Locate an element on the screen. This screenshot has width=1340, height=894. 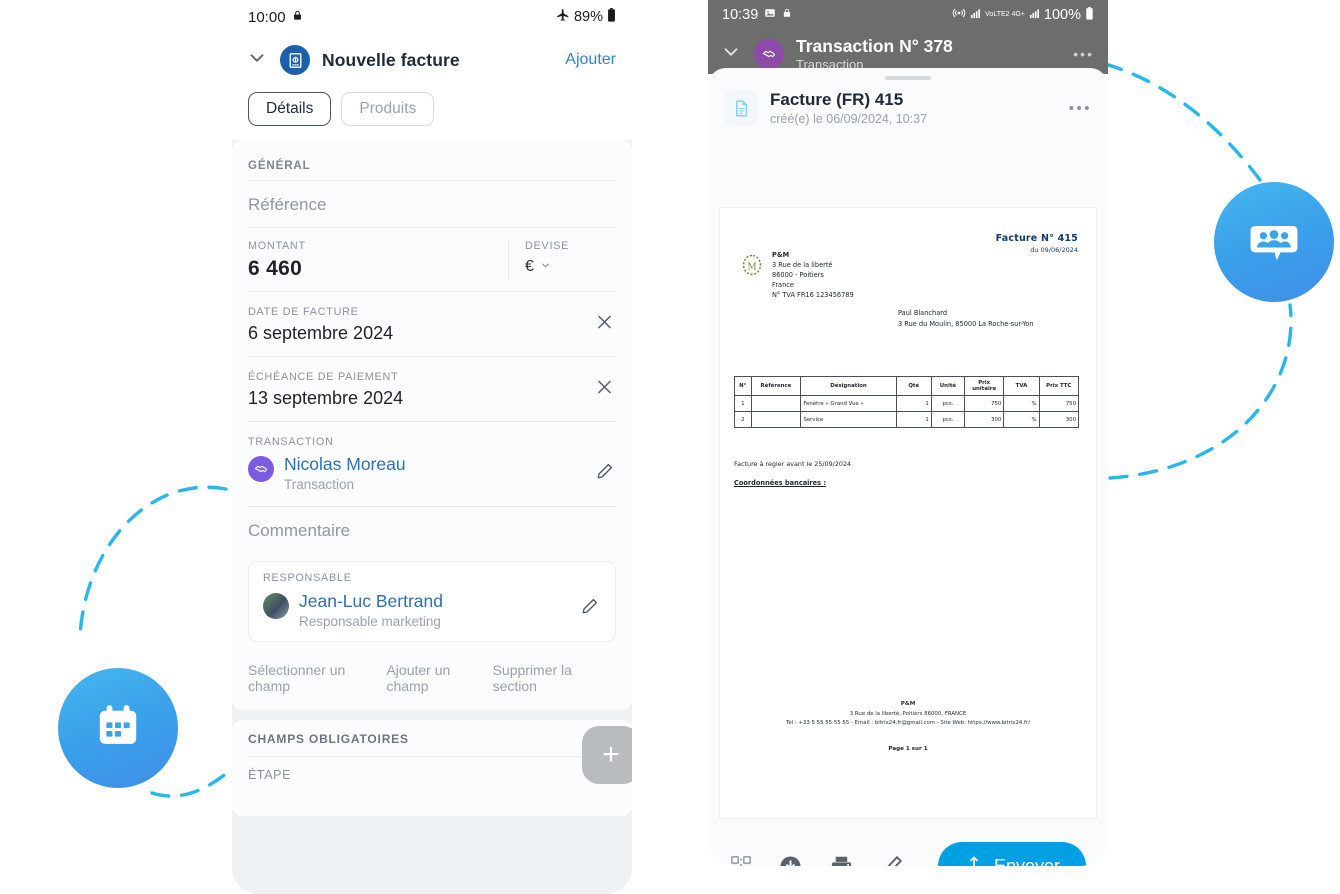
tab-details: Détails is located at coordinates (290, 109).